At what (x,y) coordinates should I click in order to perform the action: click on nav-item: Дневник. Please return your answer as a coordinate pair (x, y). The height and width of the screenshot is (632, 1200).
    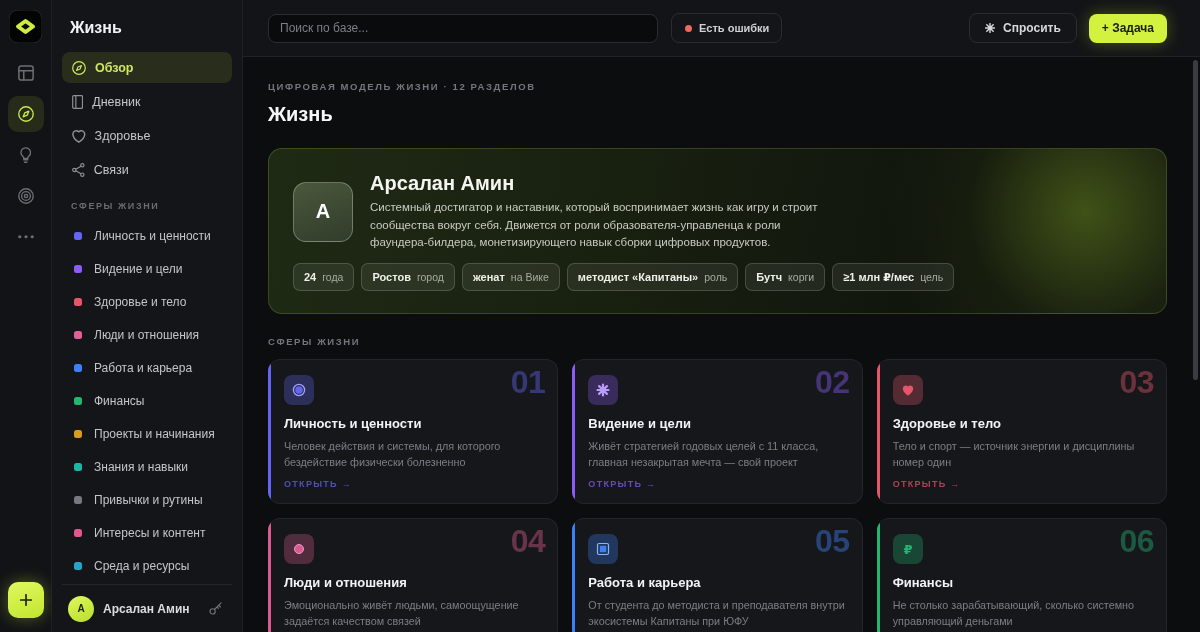
    Looking at the image, I should click on (147, 101).